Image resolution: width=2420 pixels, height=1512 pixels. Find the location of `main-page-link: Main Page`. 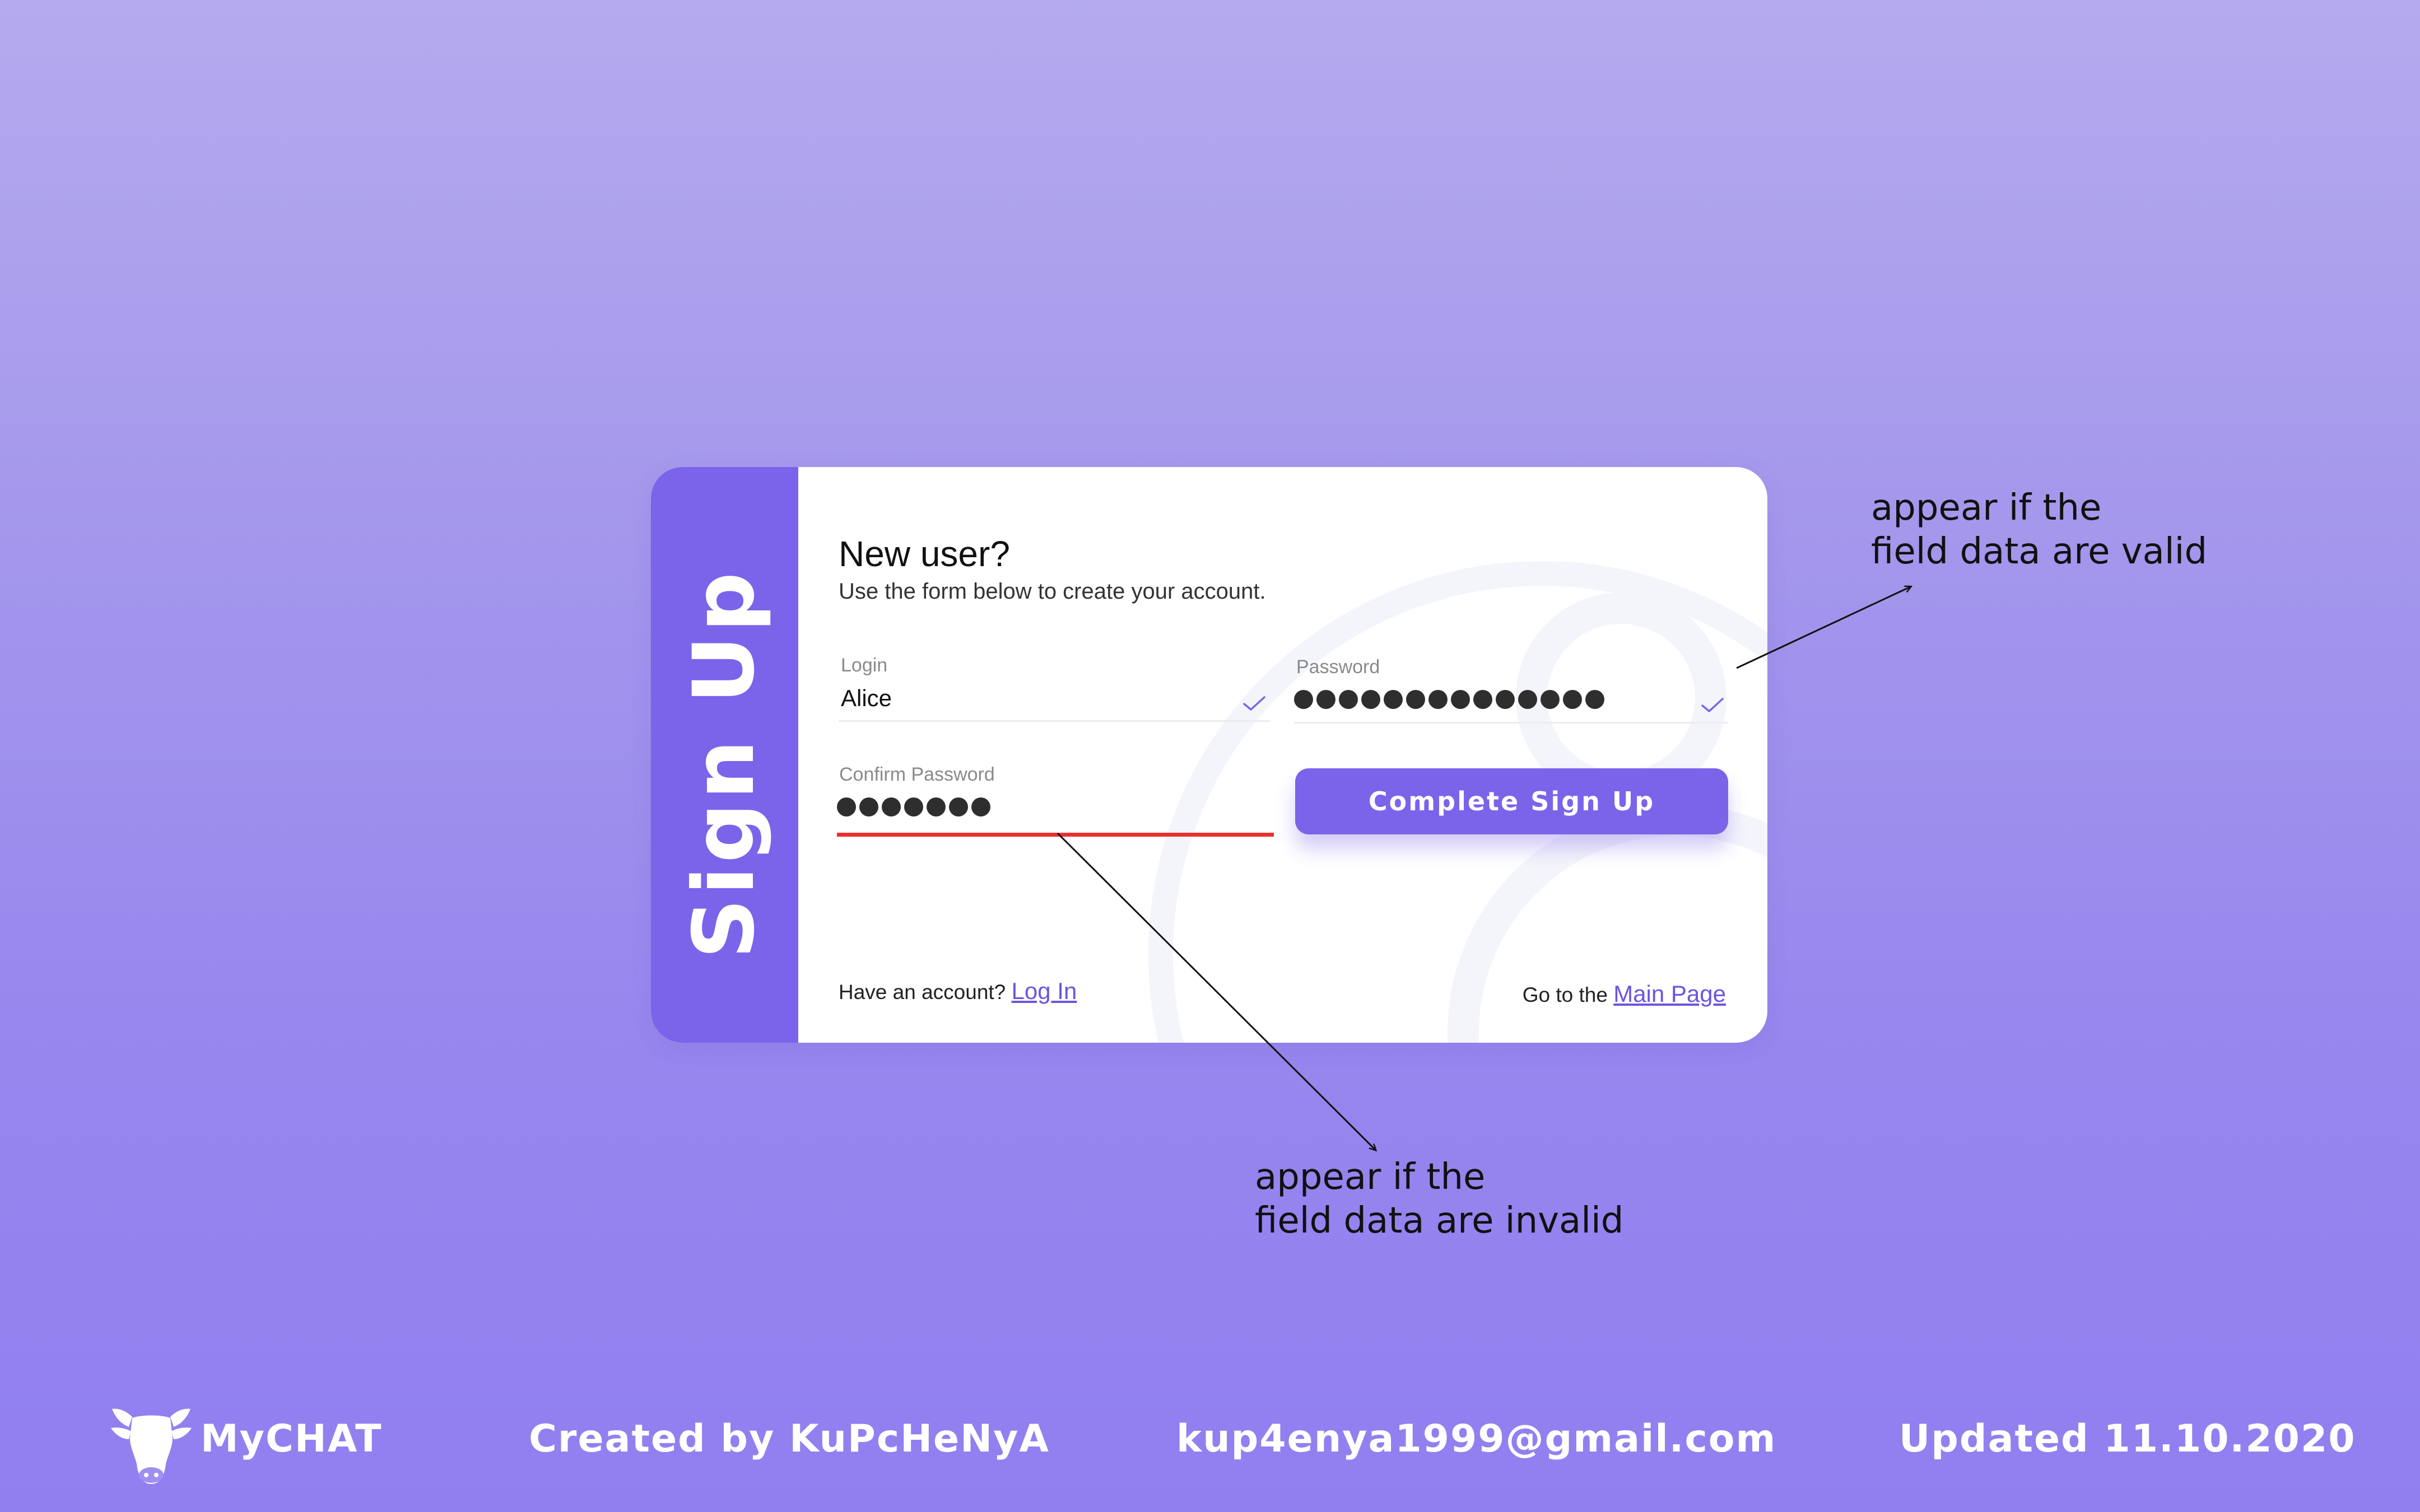

main-page-link: Main Page is located at coordinates (1670, 994).